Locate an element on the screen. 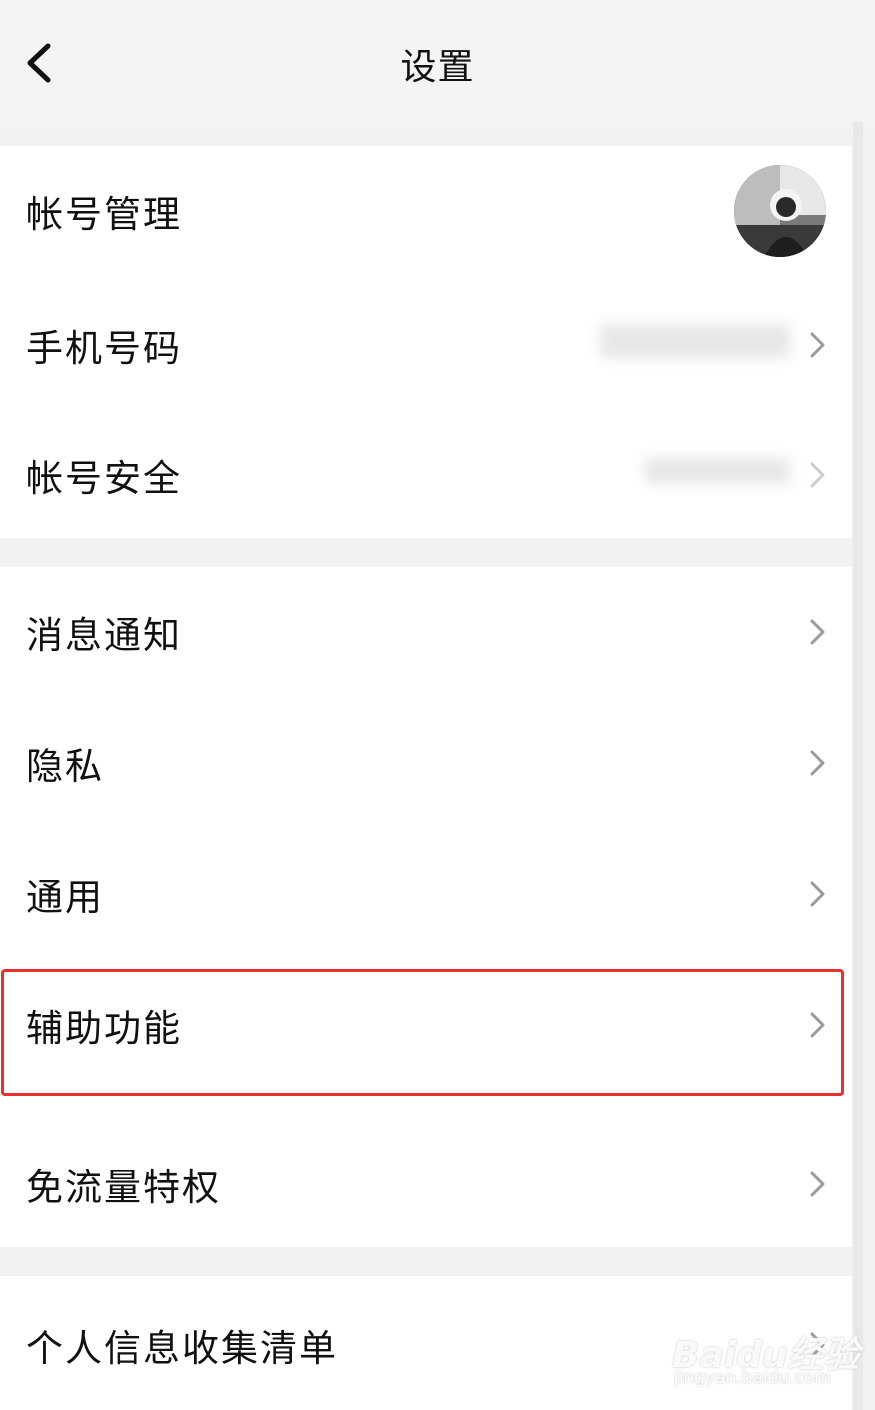 Image resolution: width=875 pixels, height=1410 pixels. row-phone-number: 手机号码 is located at coordinates (426, 345).